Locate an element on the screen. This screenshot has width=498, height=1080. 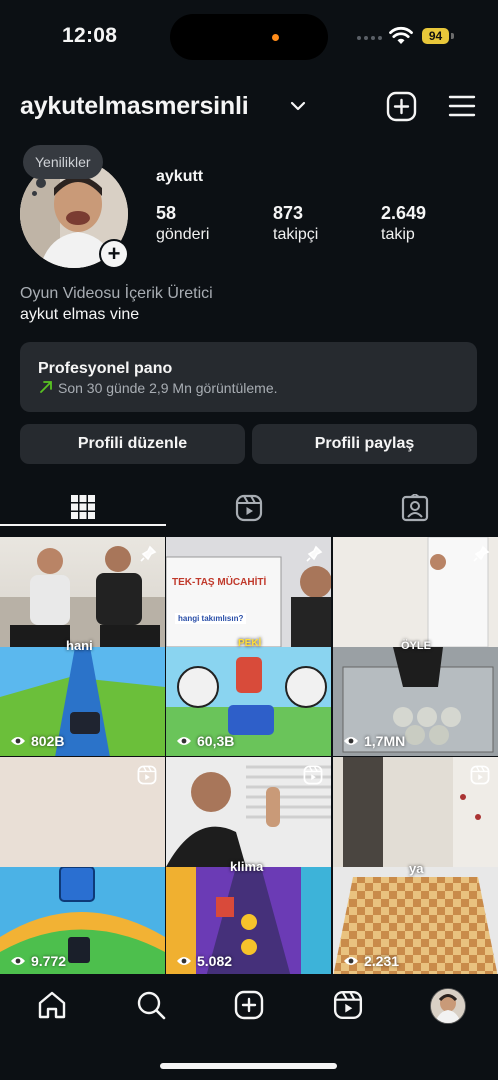
tagged-icon is located at coordinates (415, 508).